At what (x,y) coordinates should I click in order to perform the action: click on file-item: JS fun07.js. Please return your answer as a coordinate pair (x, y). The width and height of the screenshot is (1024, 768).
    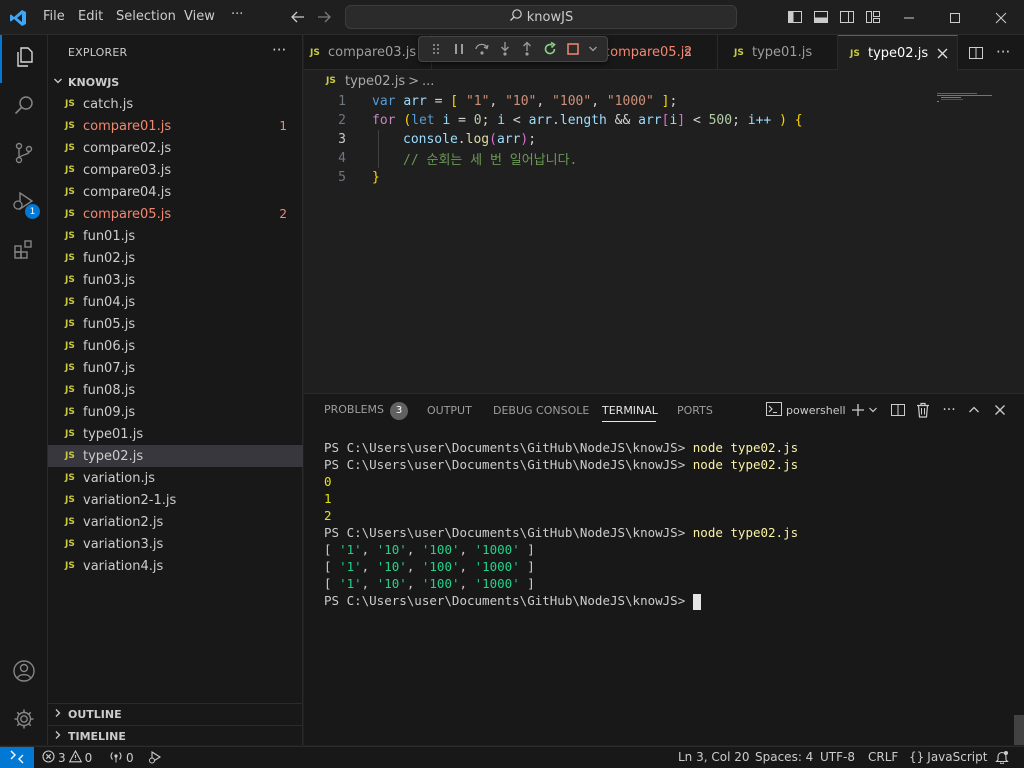
    Looking at the image, I should click on (175, 368).